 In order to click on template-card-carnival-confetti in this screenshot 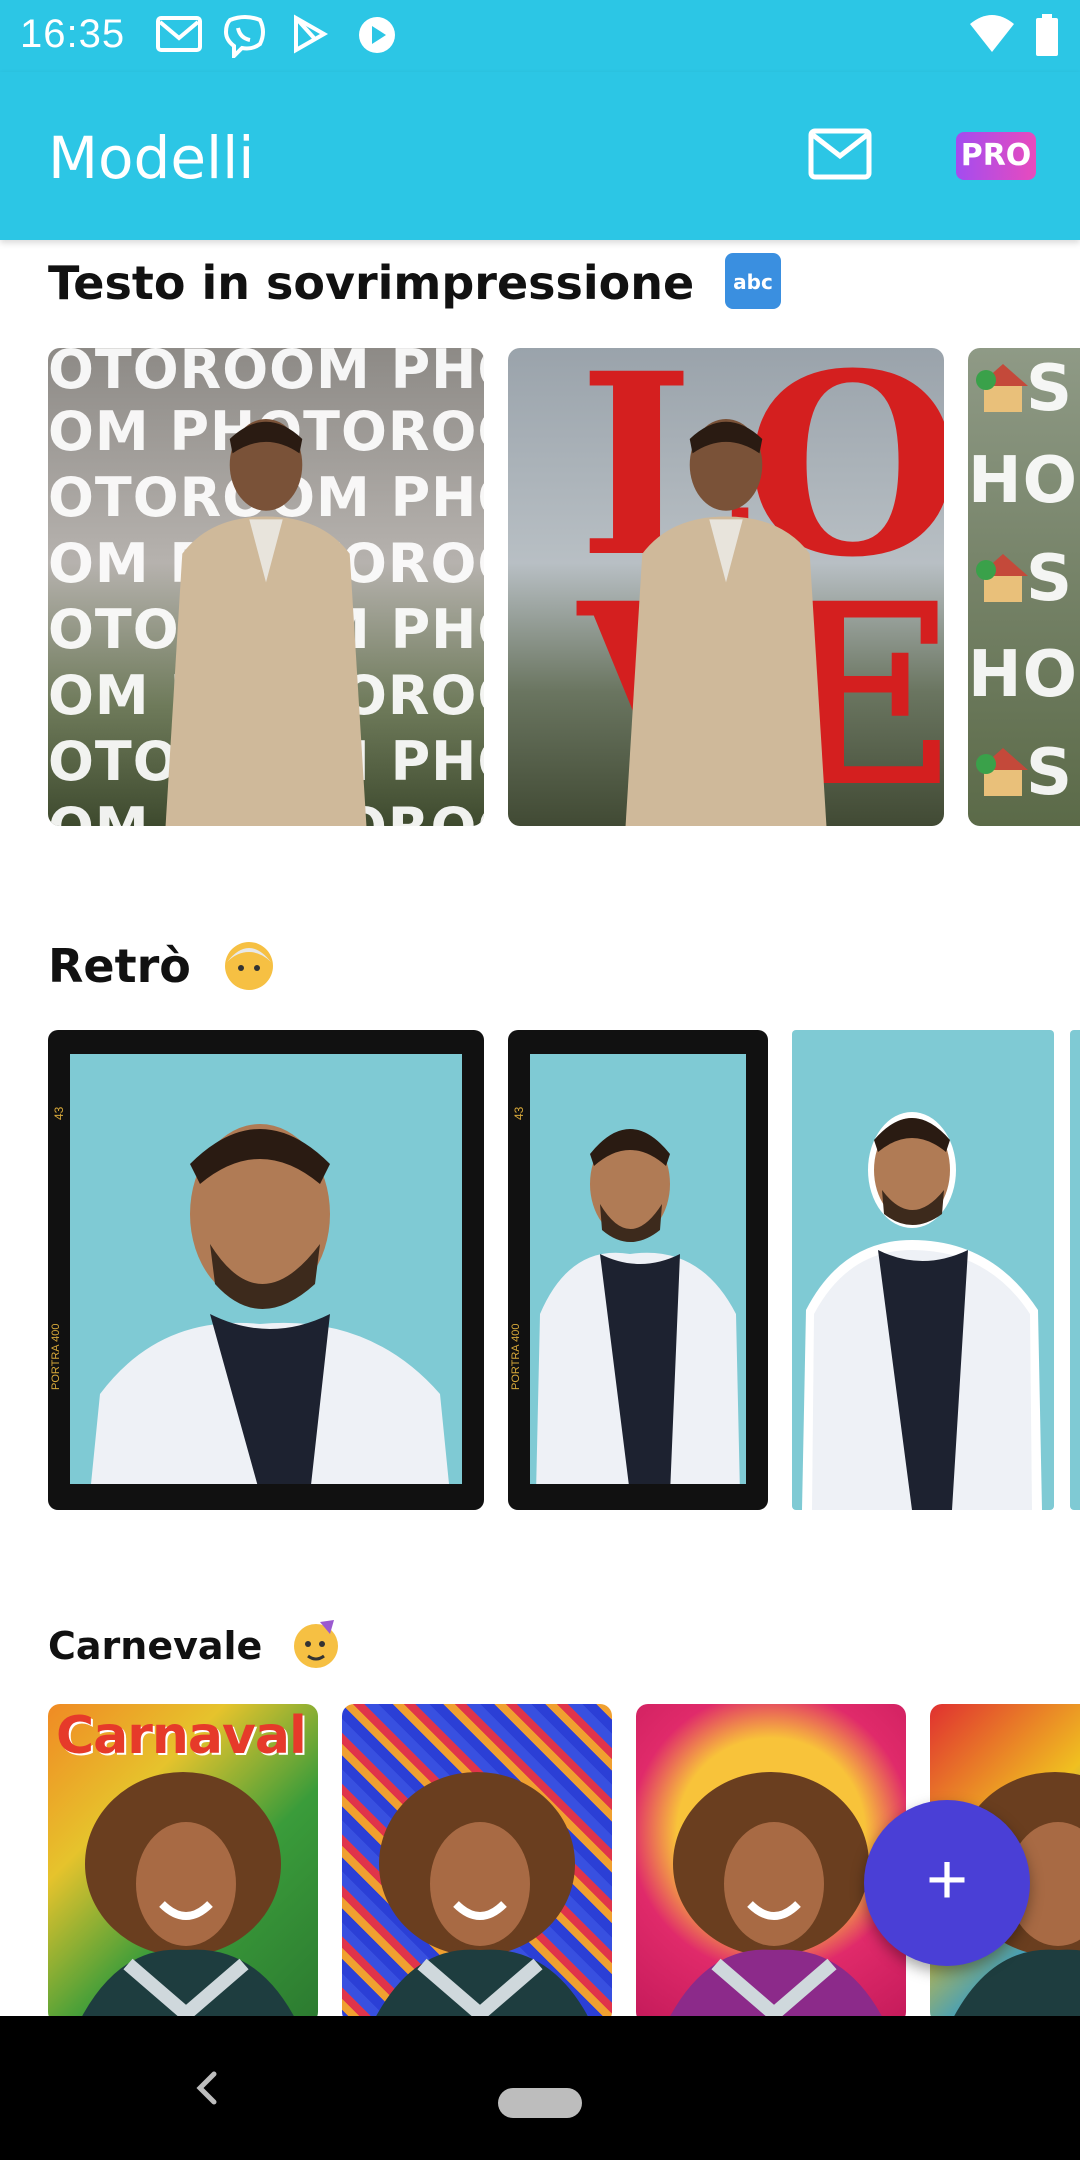, I will do `click(477, 1864)`.